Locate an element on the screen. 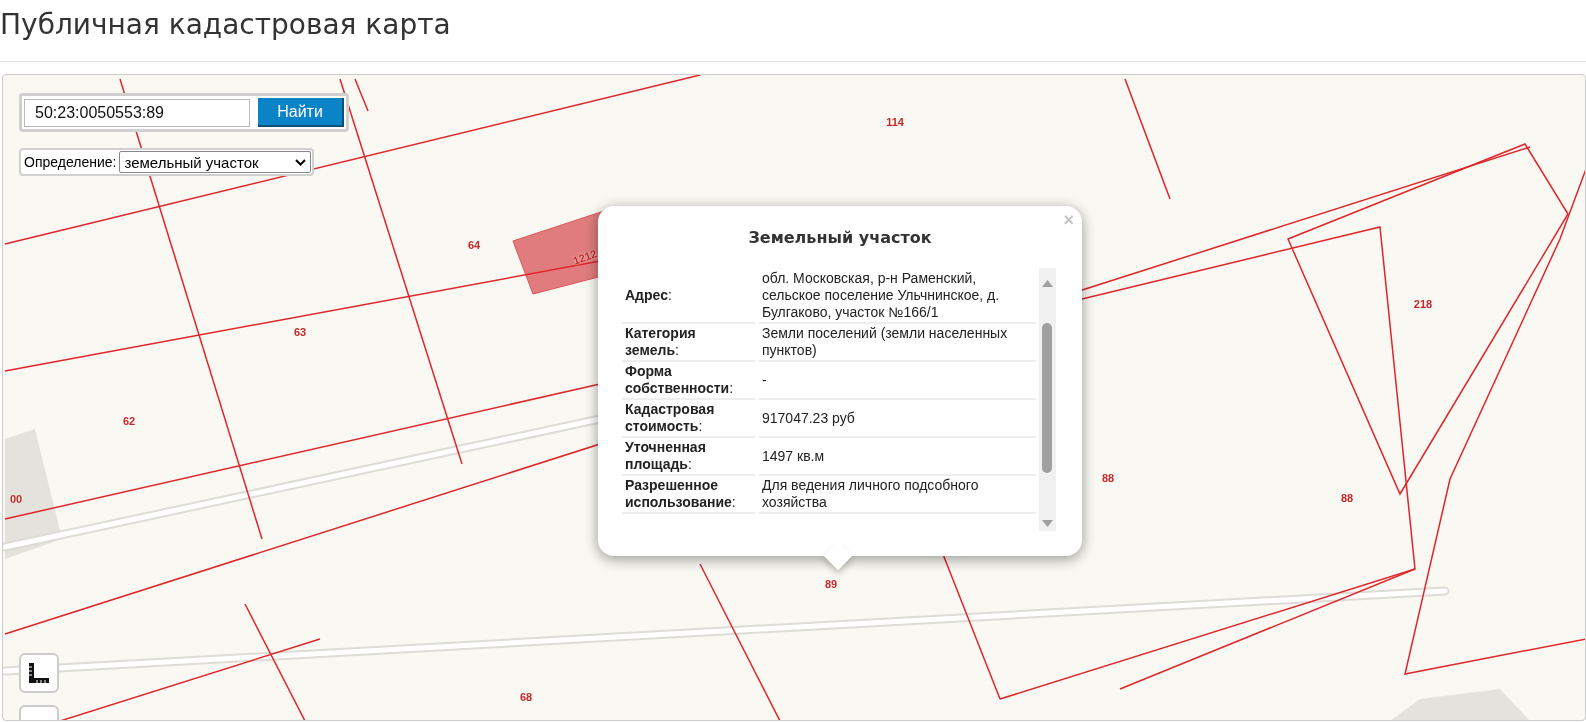 The image size is (1586, 722). field-label: Адрес: is located at coordinates (648, 295).